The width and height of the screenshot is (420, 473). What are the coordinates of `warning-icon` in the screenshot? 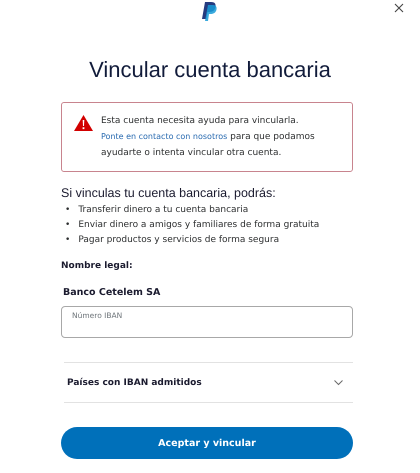 It's located at (83, 123).